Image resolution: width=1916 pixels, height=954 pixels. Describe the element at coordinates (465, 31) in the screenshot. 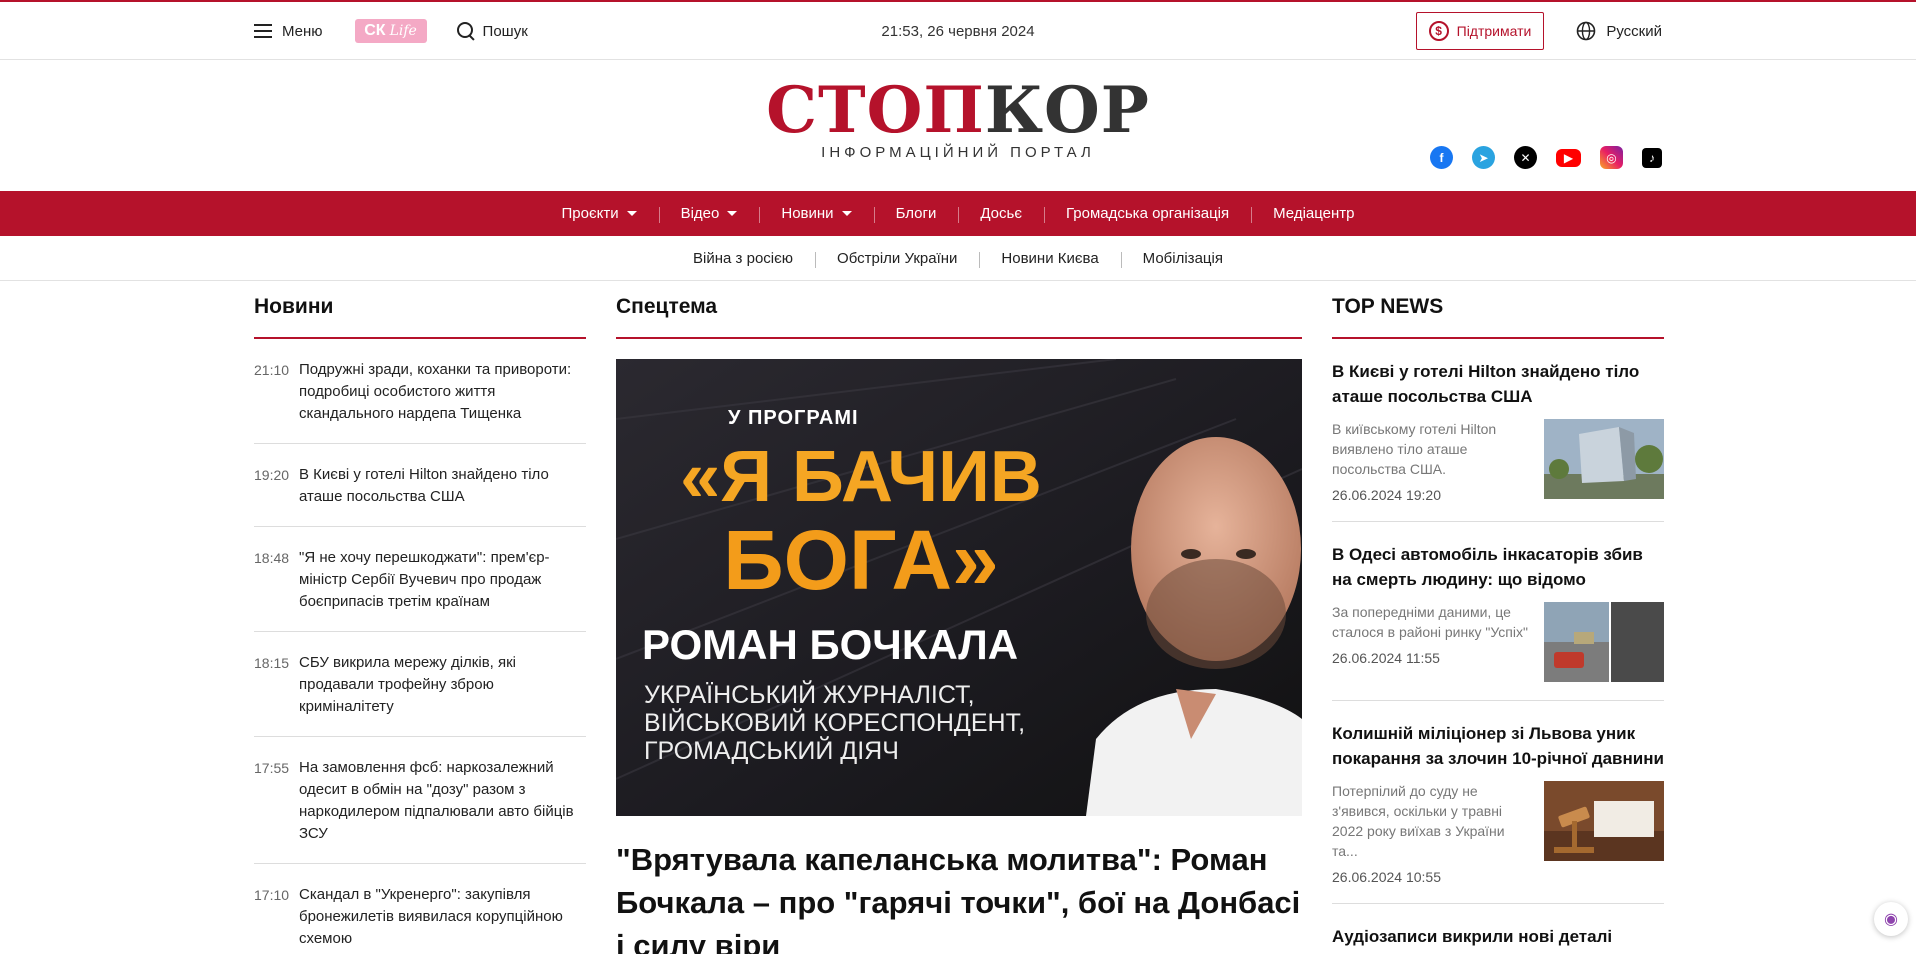

I see `search-icon` at that location.